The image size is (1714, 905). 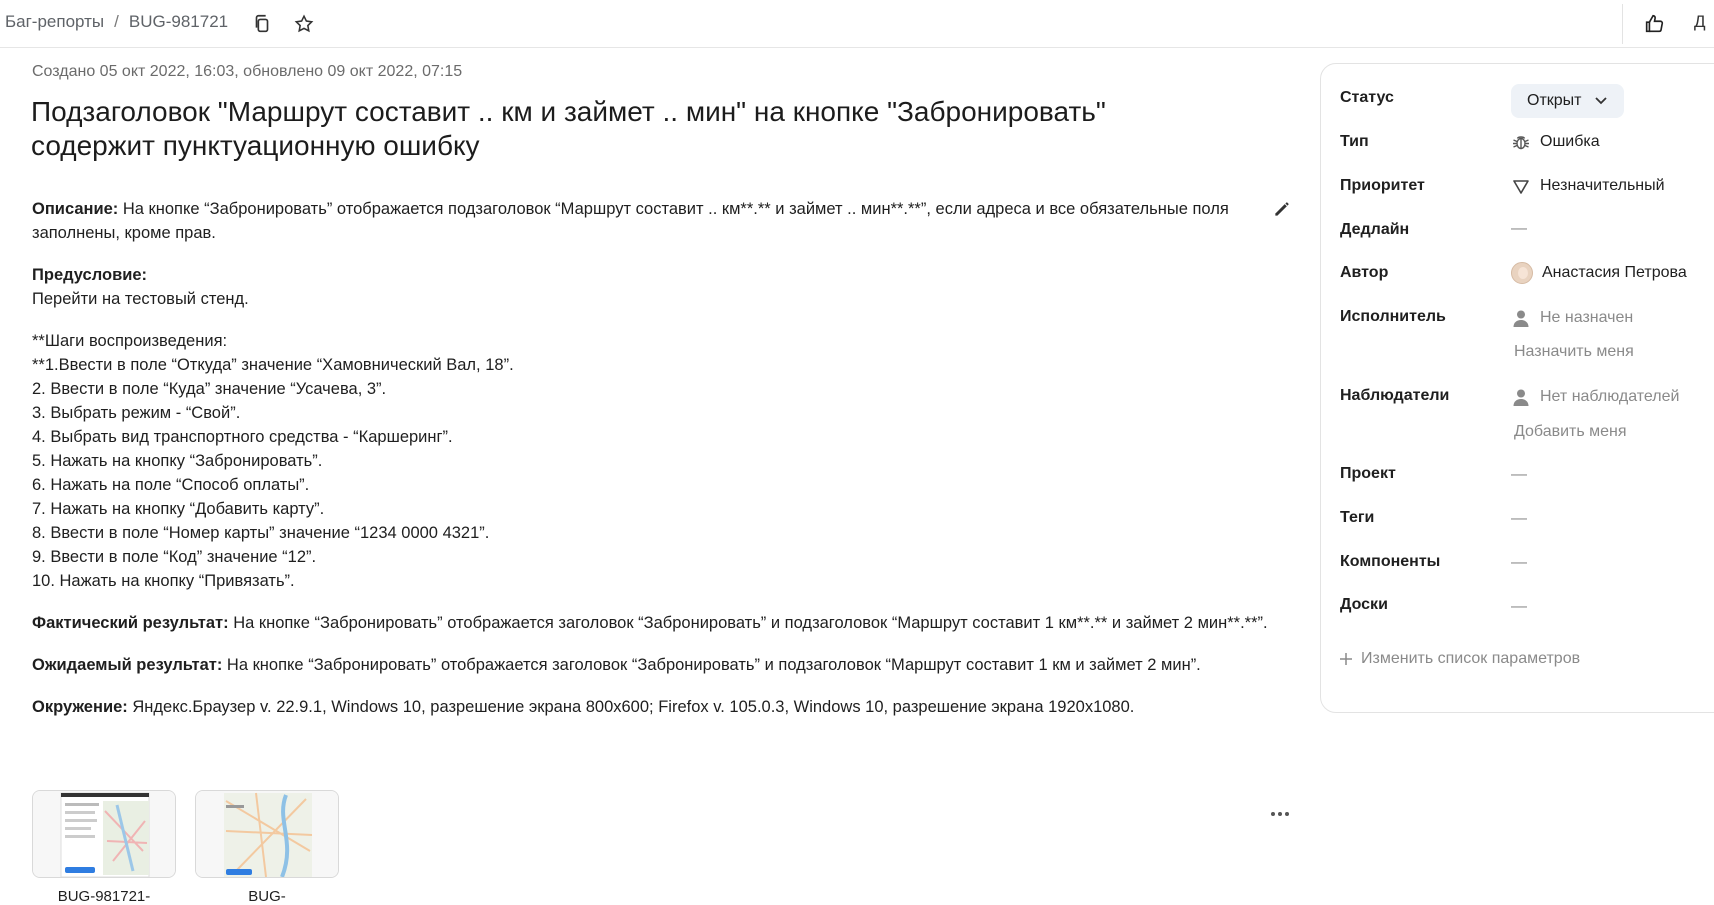 What do you see at coordinates (1610, 396) in the screenshot?
I see `watchers-value-text: Нет наблюдателей` at bounding box center [1610, 396].